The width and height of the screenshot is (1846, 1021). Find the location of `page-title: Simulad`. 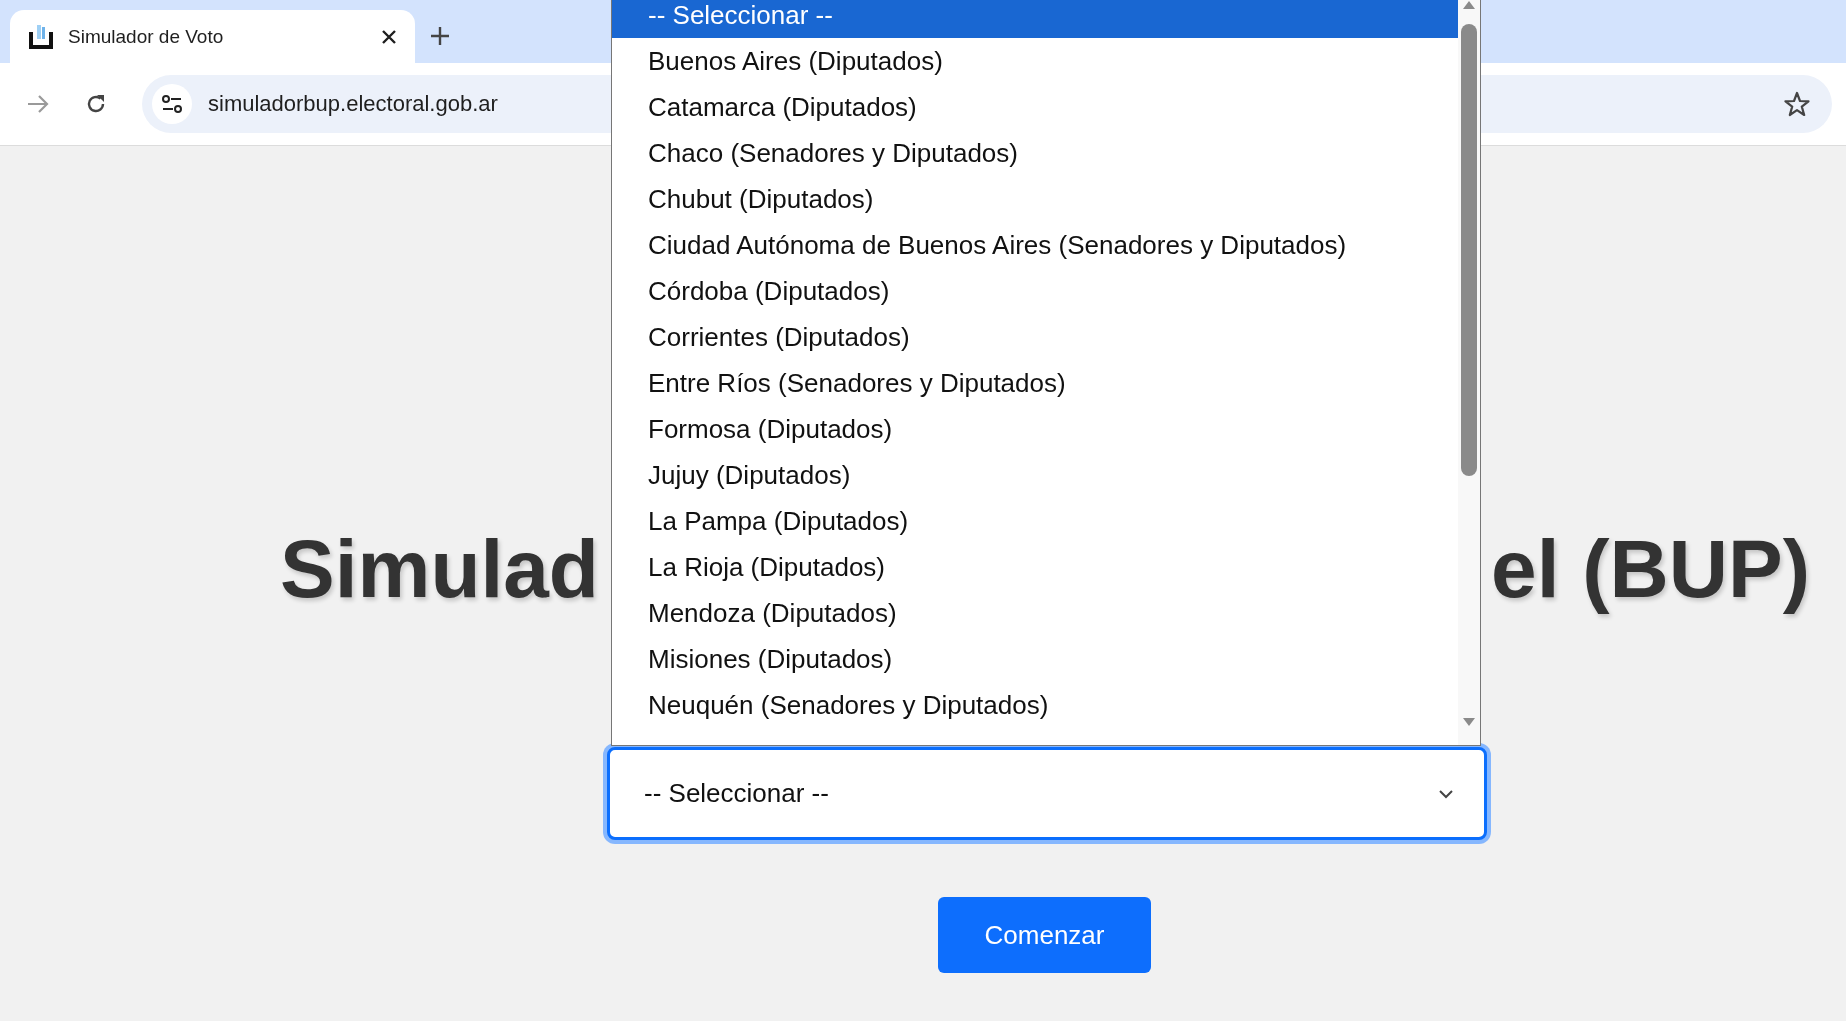

page-title: Simulad is located at coordinates (439, 569).